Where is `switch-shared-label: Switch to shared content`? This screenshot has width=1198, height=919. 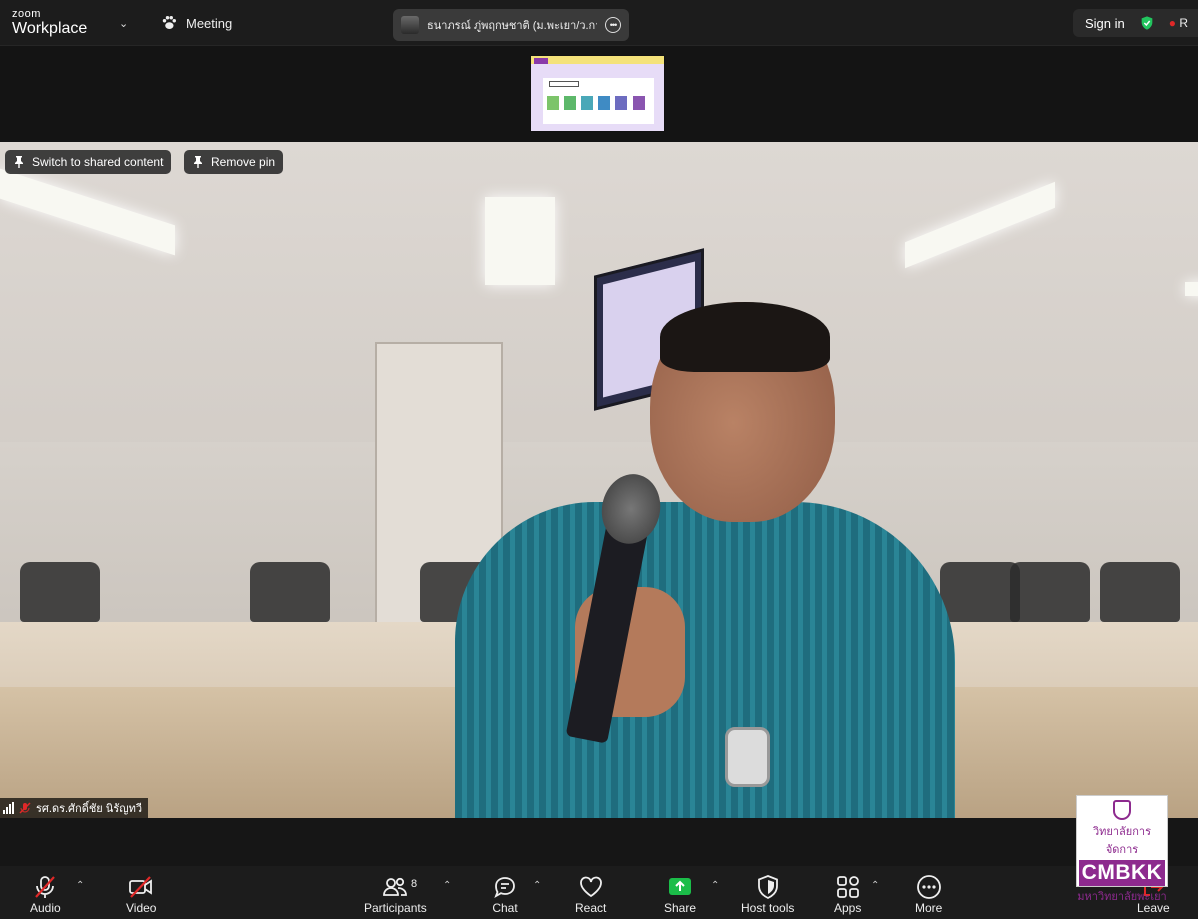
switch-shared-label: Switch to shared content is located at coordinates (98, 162).